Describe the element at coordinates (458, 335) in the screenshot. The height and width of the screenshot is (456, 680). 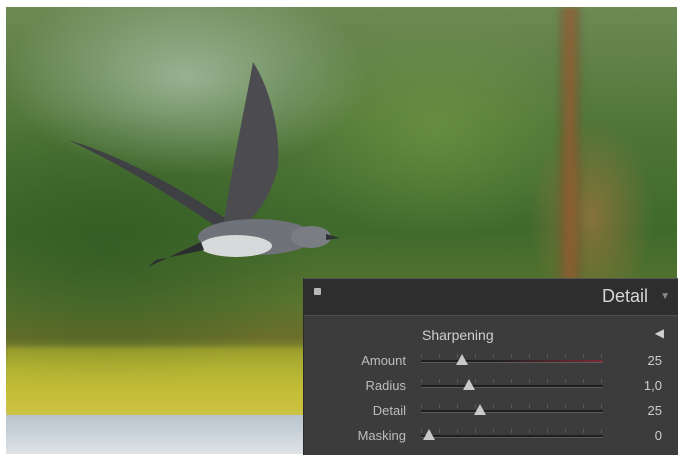
I see `sharpening-section-title: Sharpening` at that location.